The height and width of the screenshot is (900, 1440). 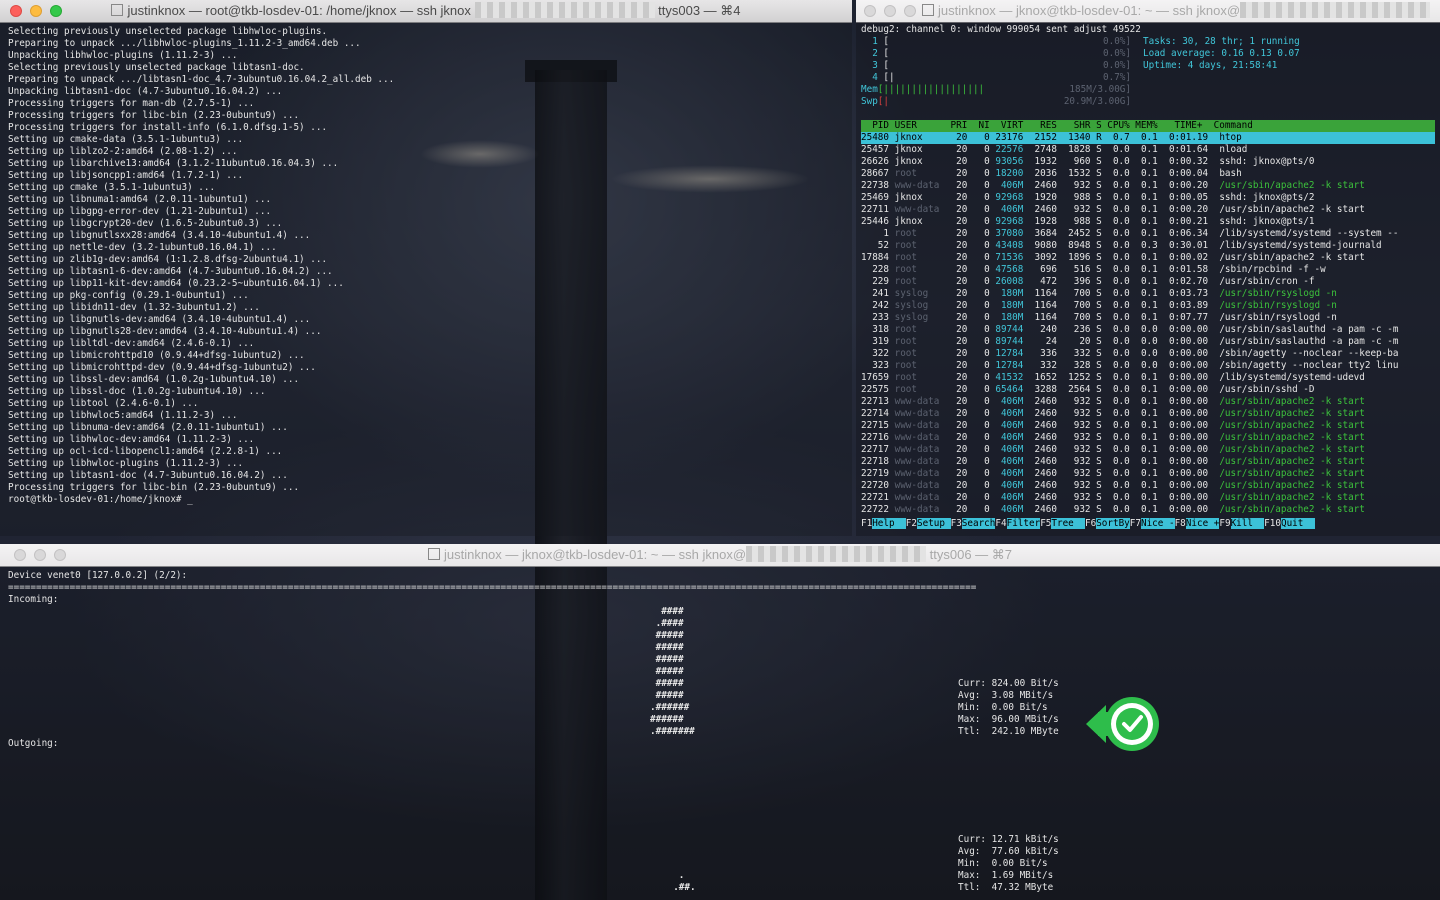 What do you see at coordinates (1045, 269) in the screenshot?
I see `res: 696` at bounding box center [1045, 269].